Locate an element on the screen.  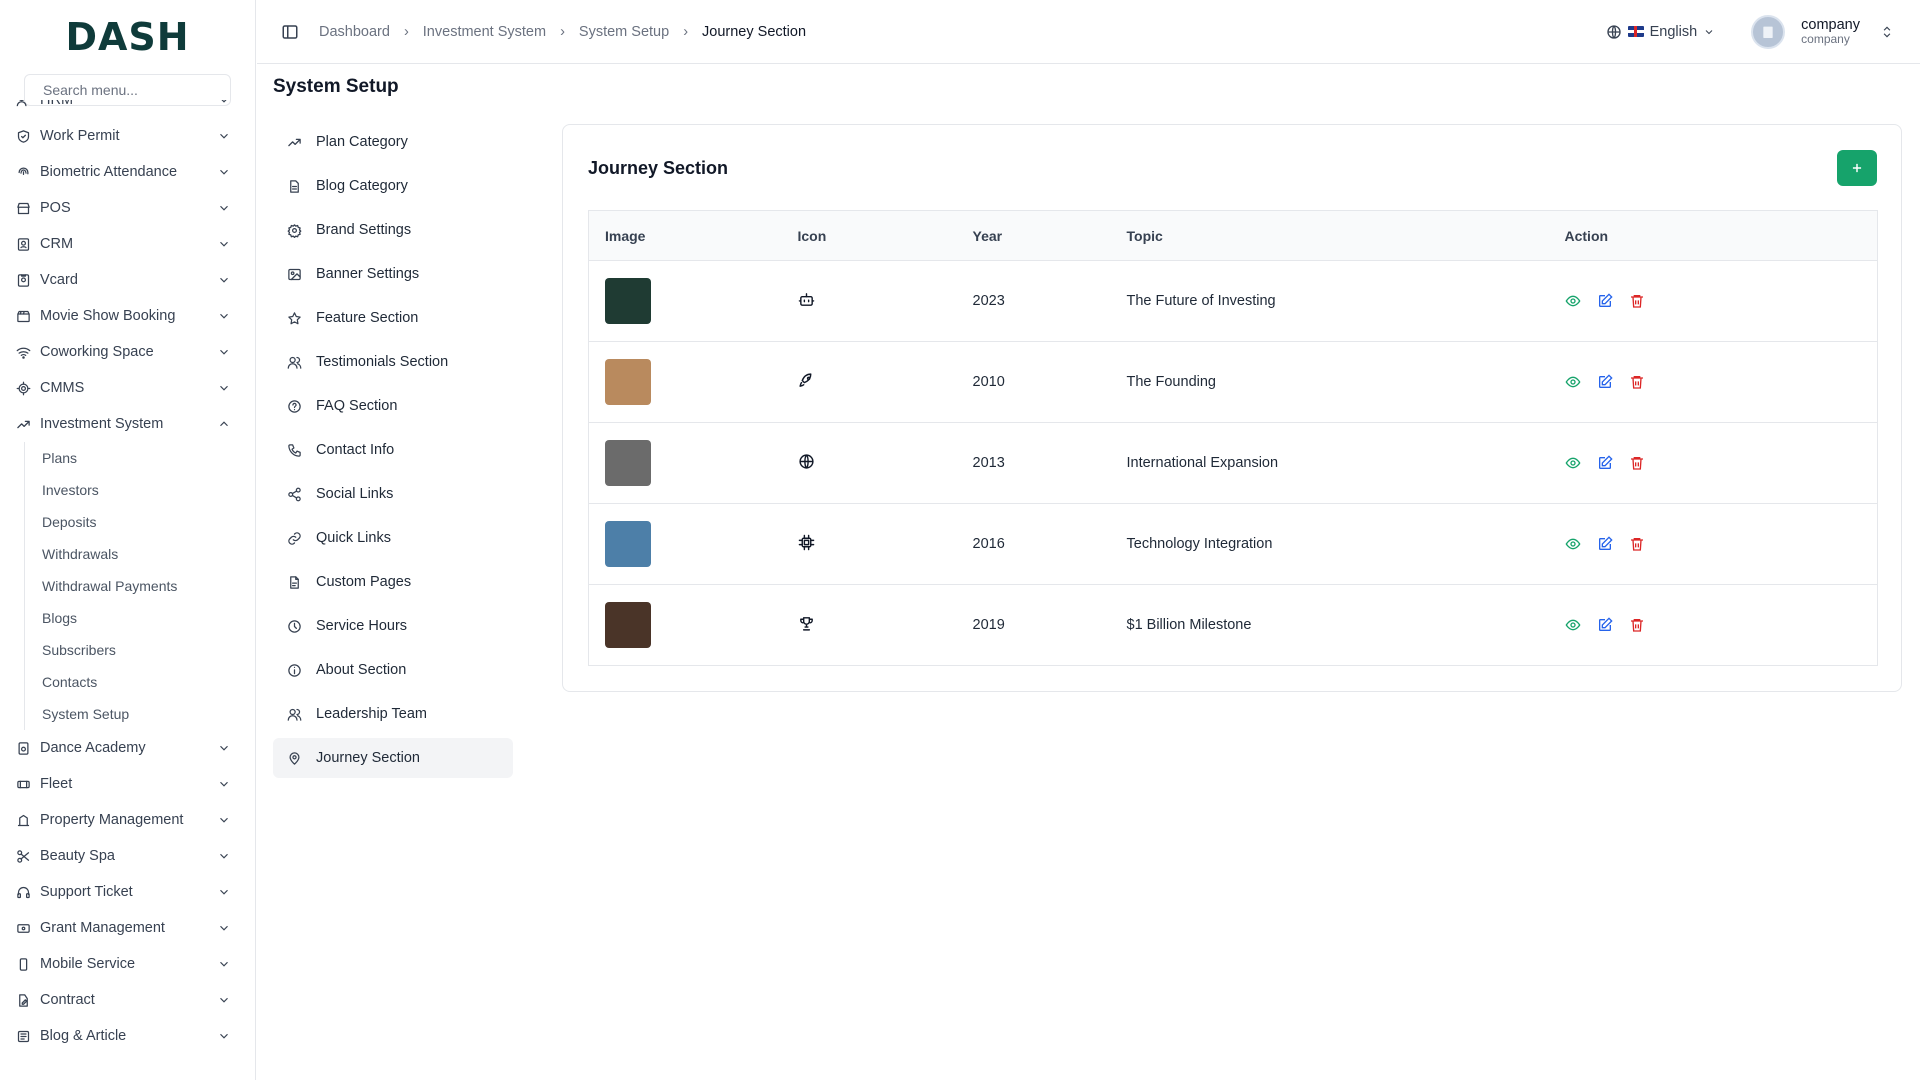
setup-nav-faq-section: FAQ Section is located at coordinates (393, 406).